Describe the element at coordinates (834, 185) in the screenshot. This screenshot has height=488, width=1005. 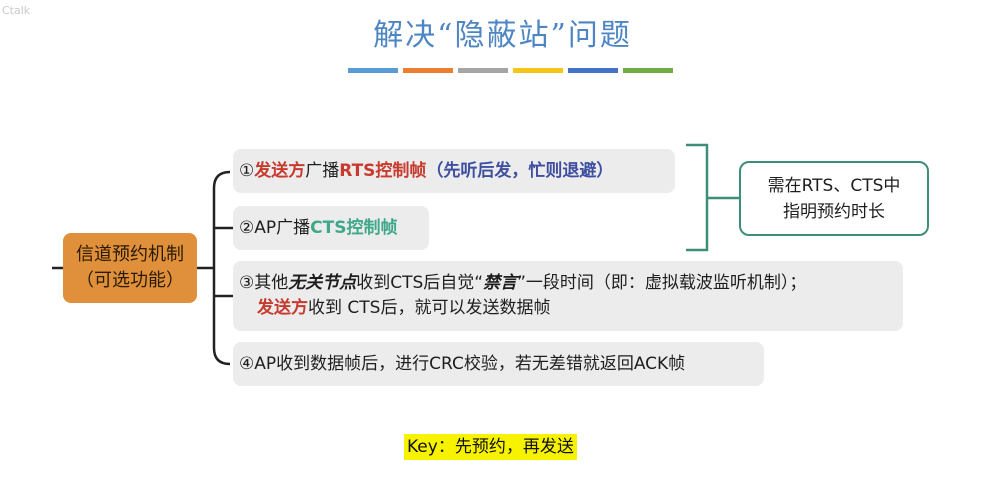
I see `note-line-1: 需在RTS、CTS中` at that location.